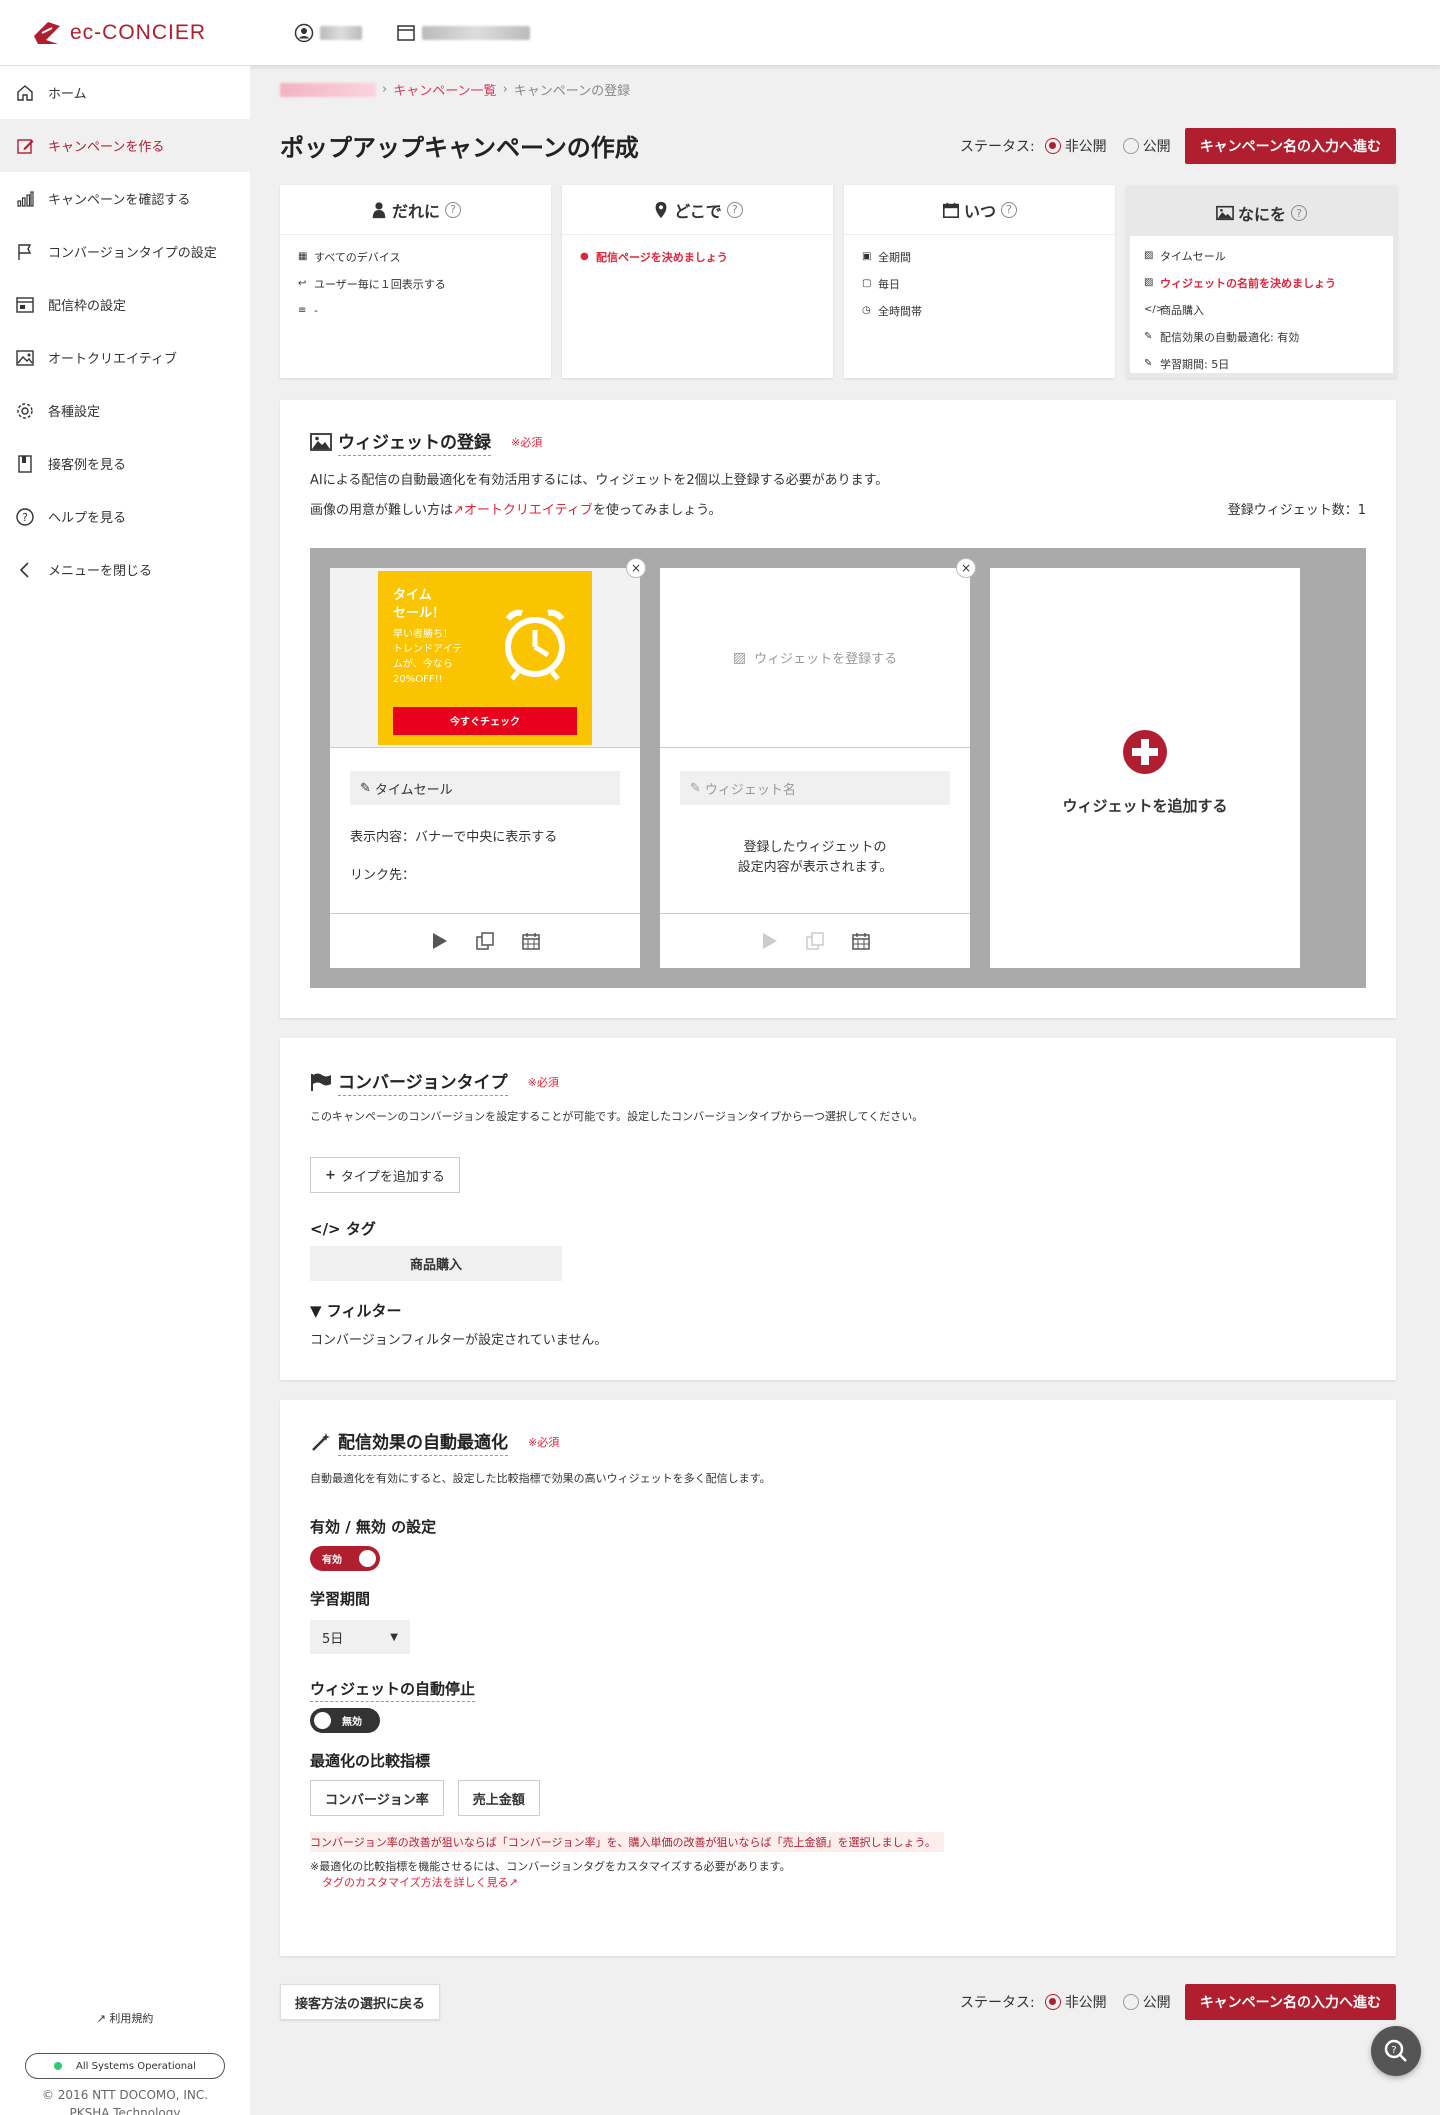  I want to click on map-pin-icon, so click(661, 209).